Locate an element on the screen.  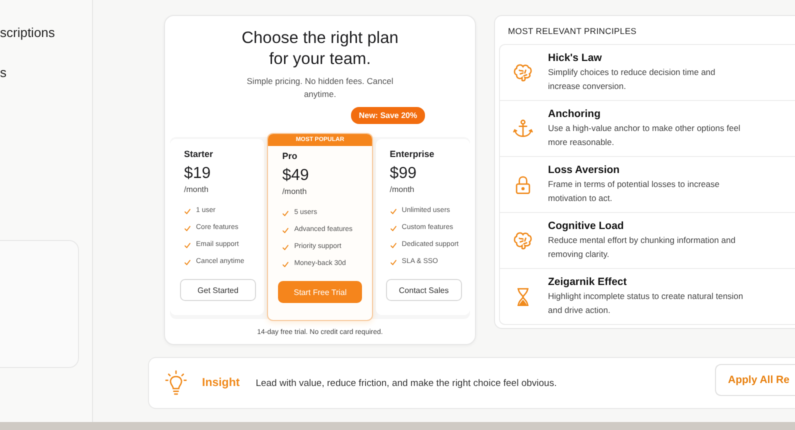
pricing-subtitle: Simple pricing. No hidden fees. Cancel anytime. is located at coordinates (320, 88).